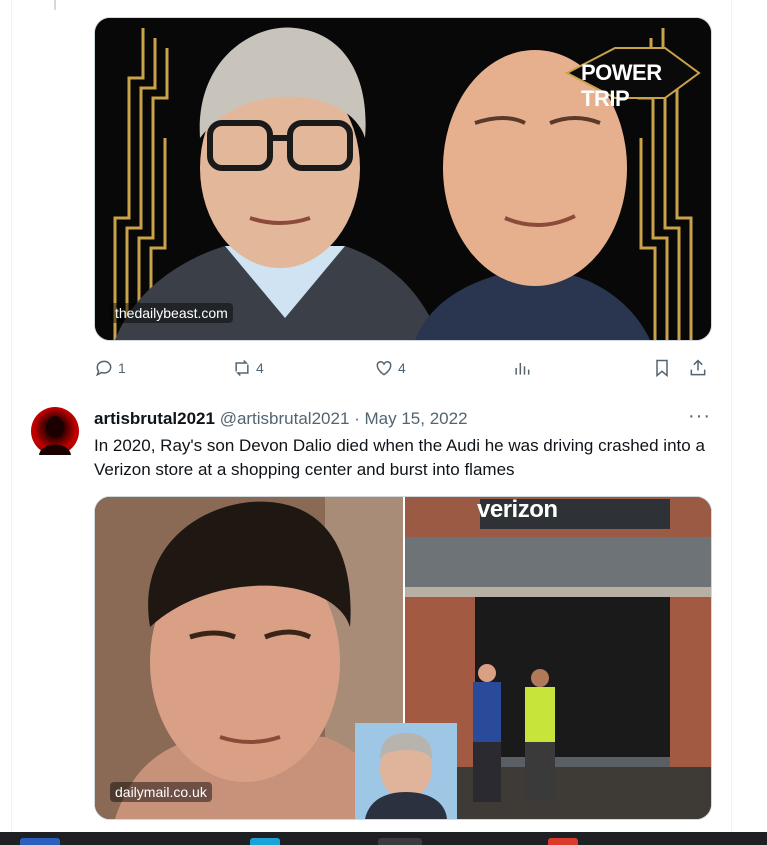 Image resolution: width=767 pixels, height=845 pixels. Describe the element at coordinates (171, 313) in the screenshot. I see `image-source-watermark: thedailybeast.com` at that location.